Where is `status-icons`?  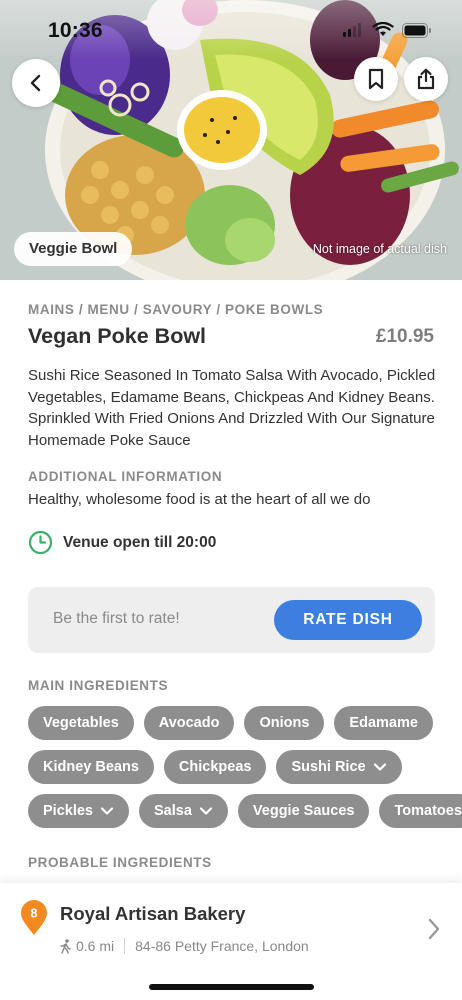
status-icons is located at coordinates (387, 30).